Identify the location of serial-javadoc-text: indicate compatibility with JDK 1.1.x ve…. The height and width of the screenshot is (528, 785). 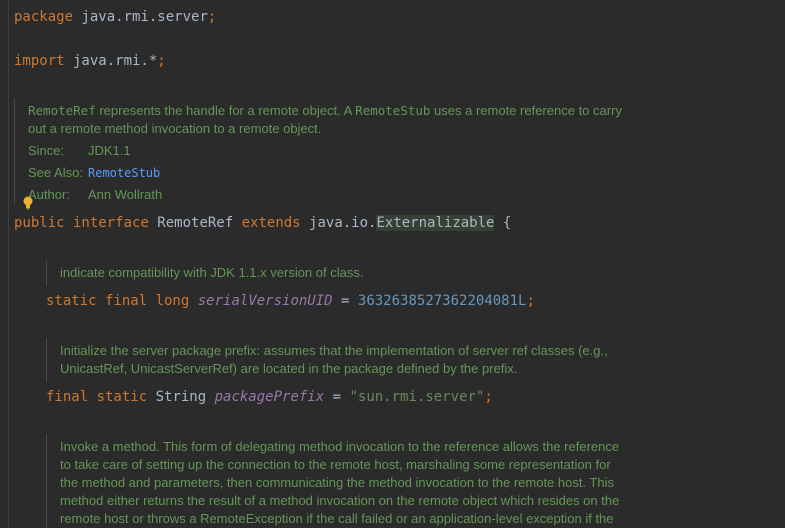
(212, 272).